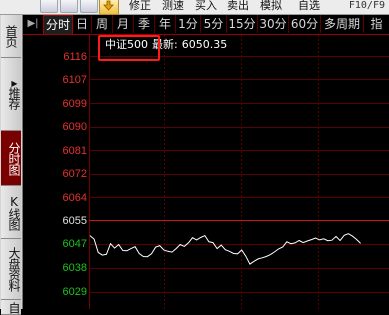  Describe the element at coordinates (273, 24) in the screenshot. I see `tab-30min: 30分` at that location.